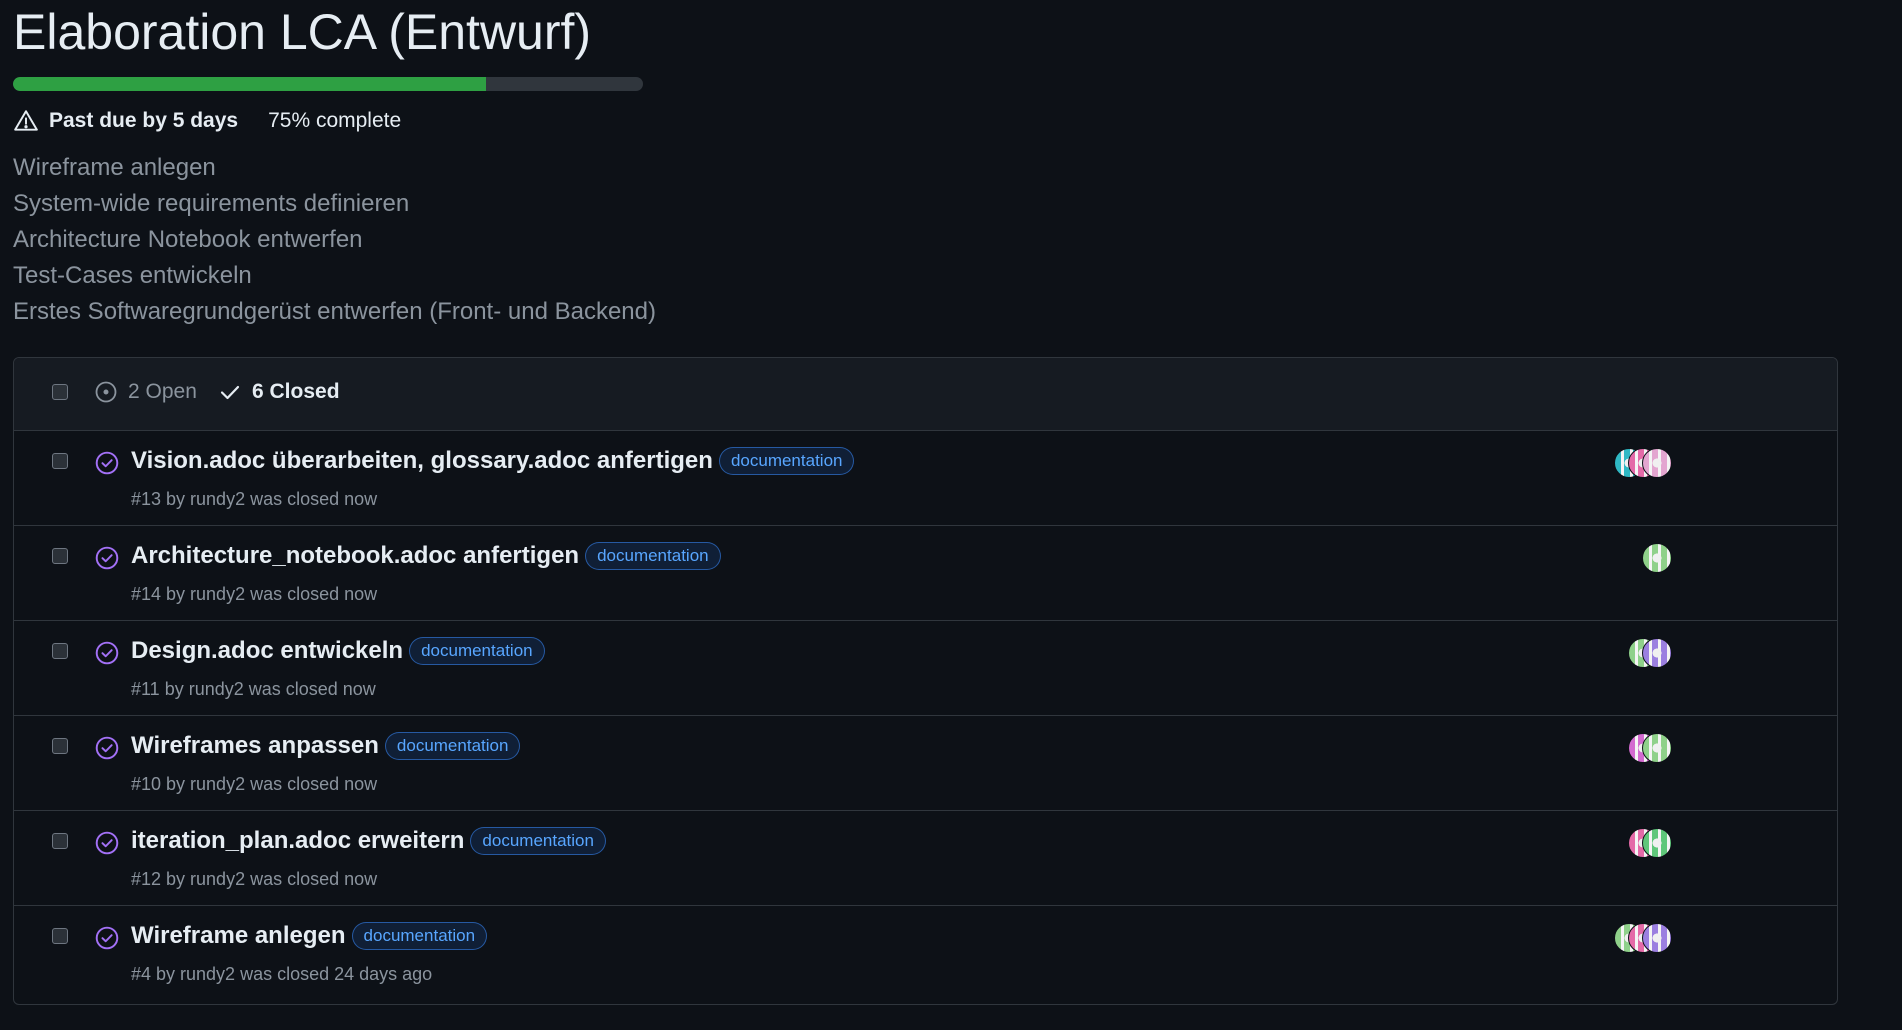 The image size is (1902, 1030). I want to click on issue-open-icon, so click(106, 392).